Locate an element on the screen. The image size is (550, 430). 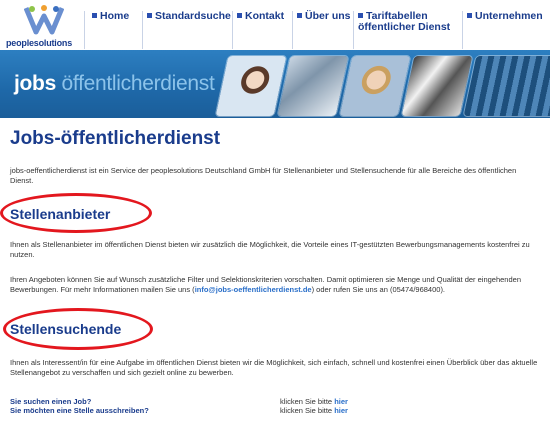
nav-kontakt: Kontakt is located at coordinates (260, 16).